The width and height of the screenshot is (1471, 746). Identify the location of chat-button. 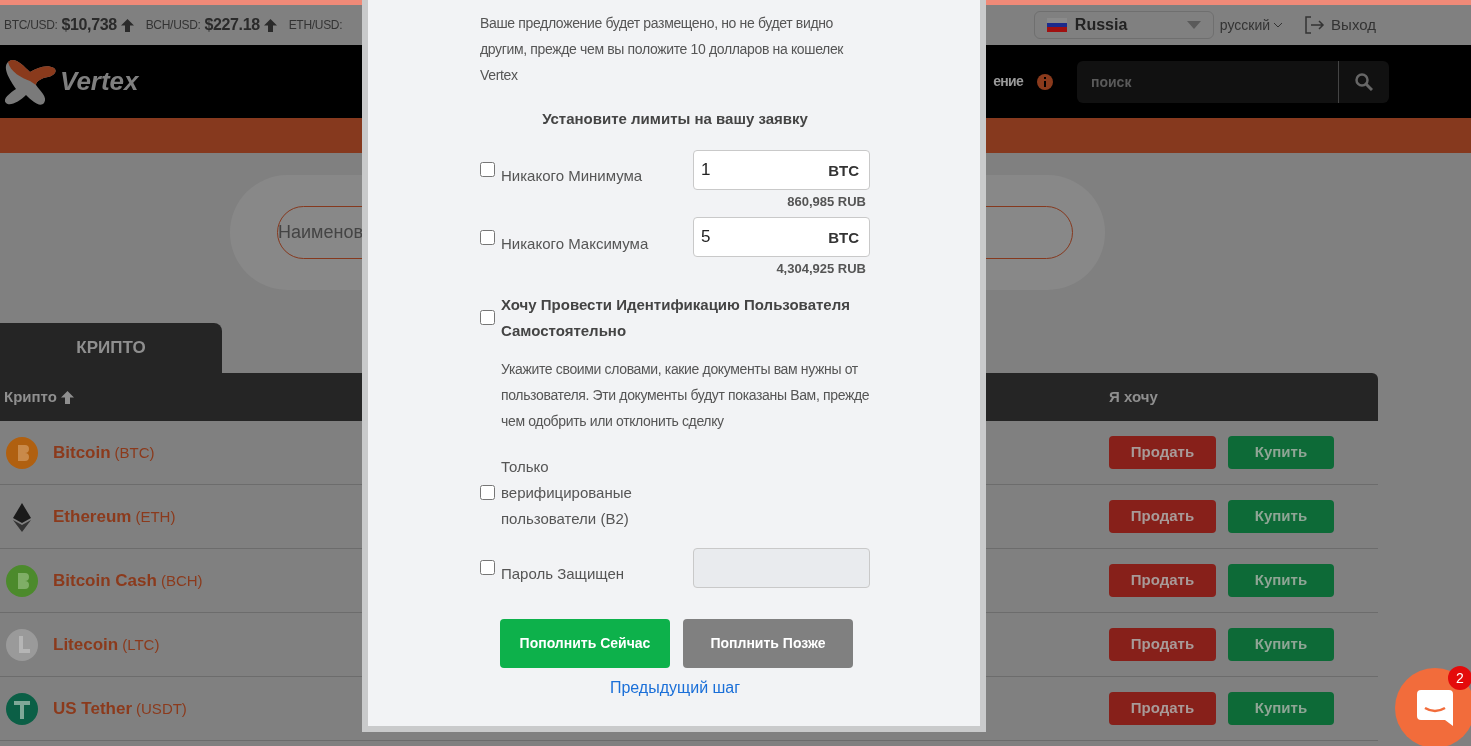
(1433, 707).